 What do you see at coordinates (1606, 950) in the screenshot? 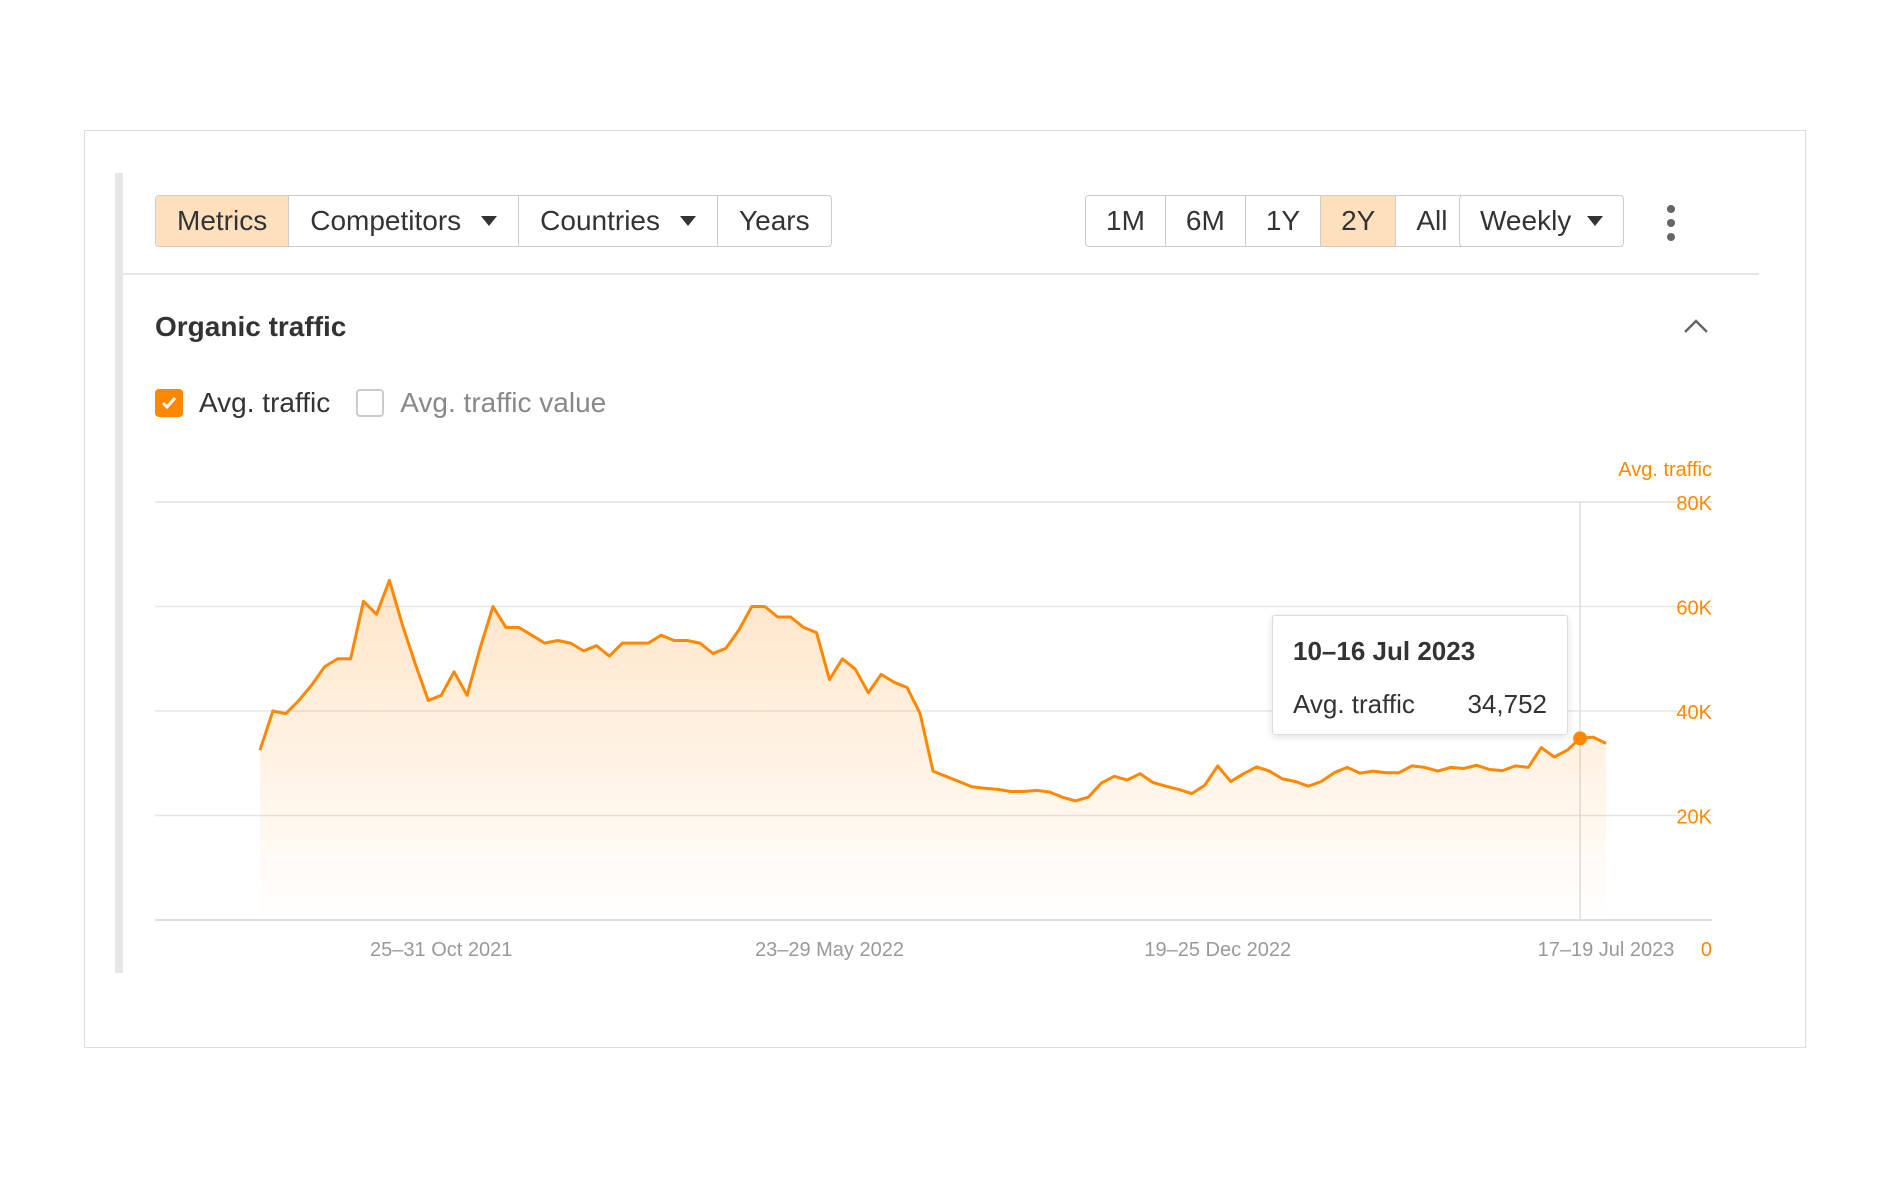
I see `x-tick-label: 17–19 Jul 2023` at bounding box center [1606, 950].